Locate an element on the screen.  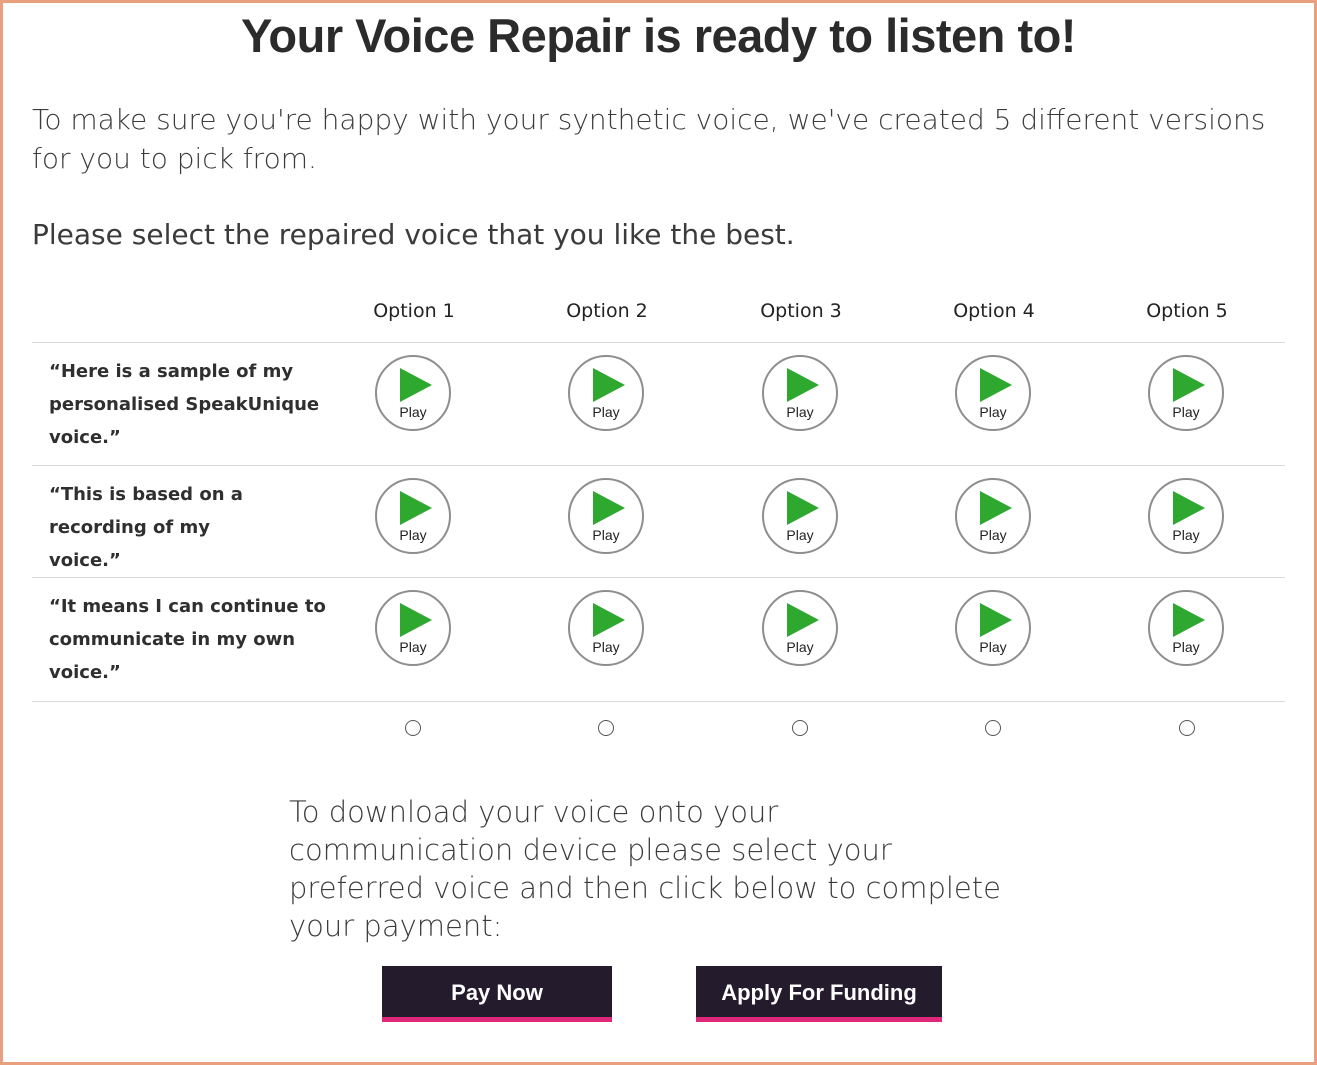
option-header-3: Option 3 is located at coordinates (801, 311).